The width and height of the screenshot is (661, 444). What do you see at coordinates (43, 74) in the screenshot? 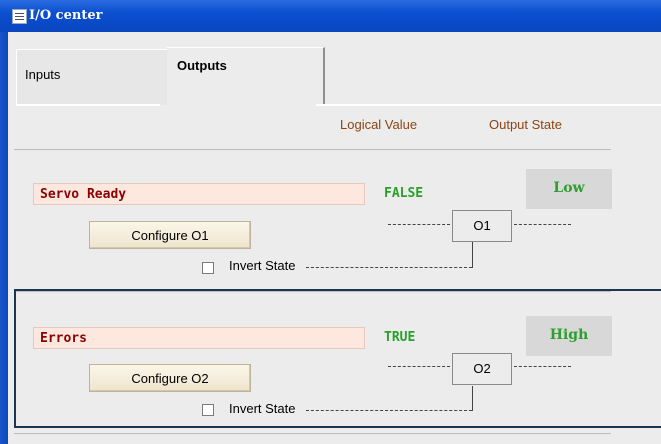
I see `tab-inputs-label: Inputs` at bounding box center [43, 74].